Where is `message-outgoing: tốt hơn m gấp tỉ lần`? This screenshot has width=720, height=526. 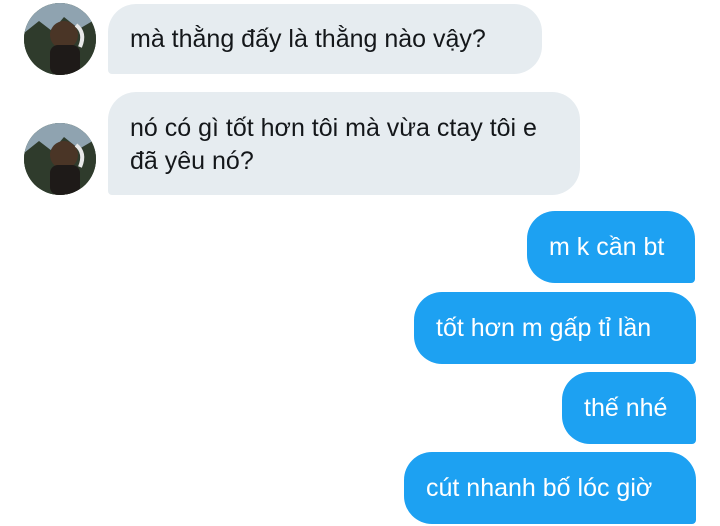 message-outgoing: tốt hơn m gấp tỉ lần is located at coordinates (555, 328).